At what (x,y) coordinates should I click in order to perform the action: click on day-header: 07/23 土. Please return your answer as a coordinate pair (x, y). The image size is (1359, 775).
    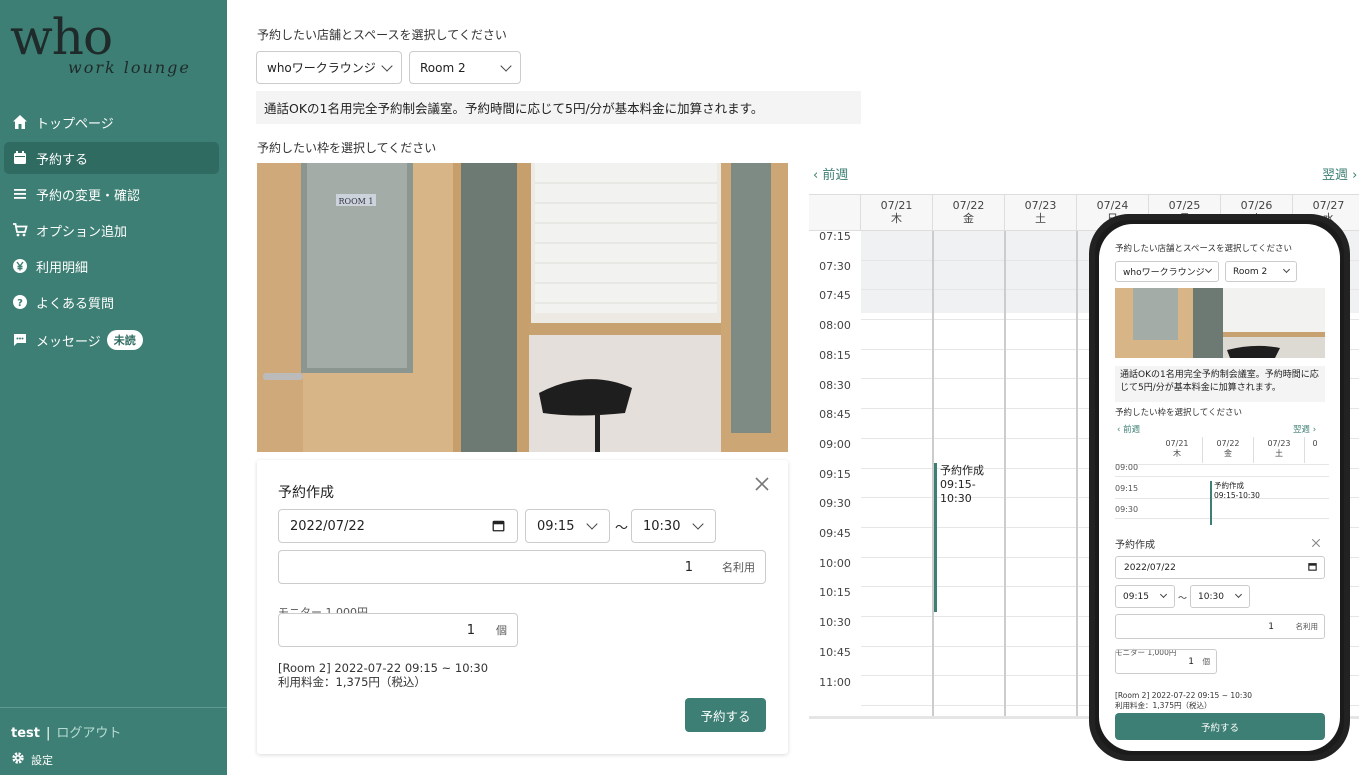
    Looking at the image, I should click on (1041, 213).